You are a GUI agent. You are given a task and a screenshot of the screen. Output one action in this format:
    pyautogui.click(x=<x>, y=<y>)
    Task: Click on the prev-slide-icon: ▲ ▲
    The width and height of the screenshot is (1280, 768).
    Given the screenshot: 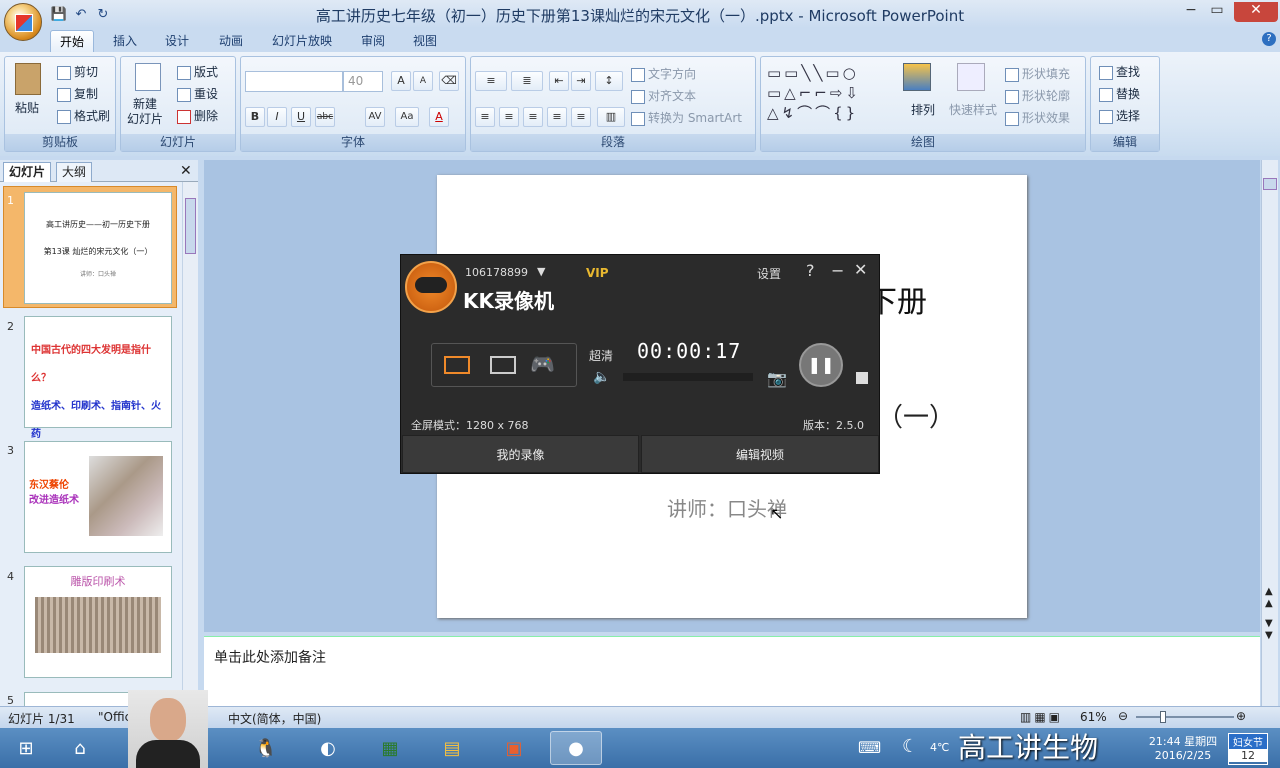 What is the action you would take?
    pyautogui.click(x=1269, y=598)
    